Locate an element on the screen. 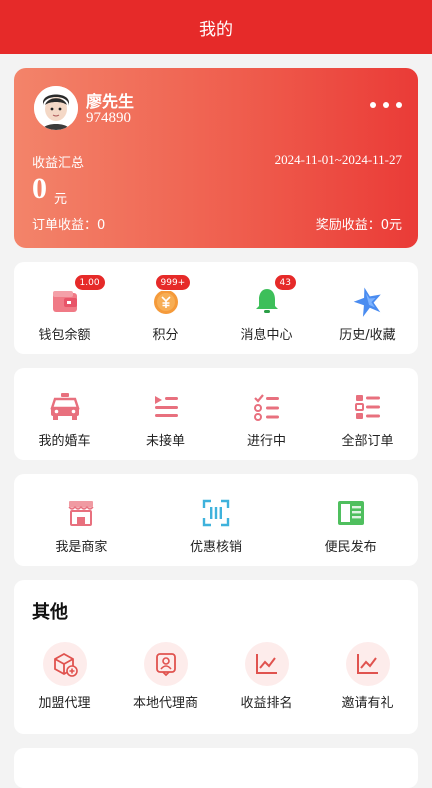  other-section-title: 其他 is located at coordinates (50, 612).